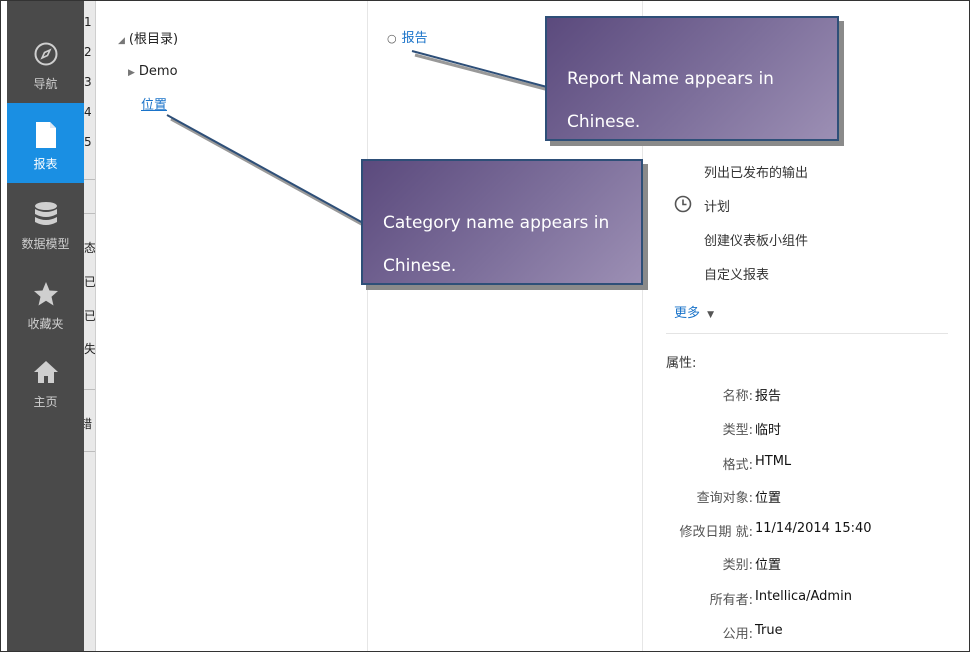 Image resolution: width=970 pixels, height=652 pixels. I want to click on strip-number: 1, so click(88, 22).